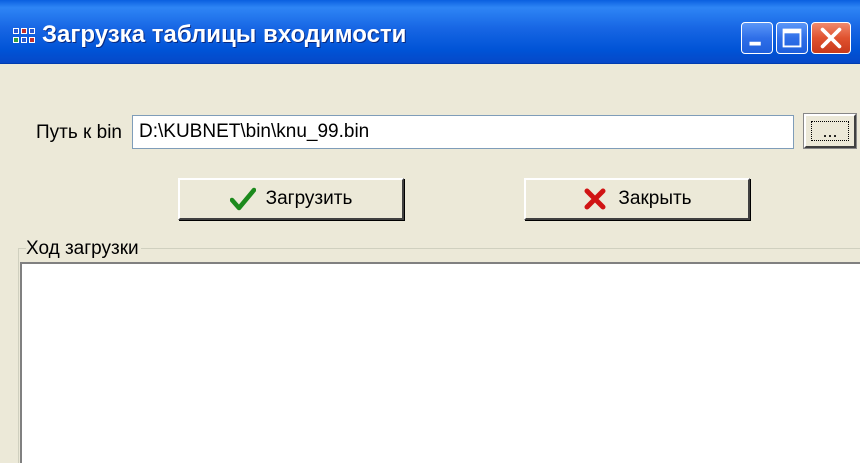 The width and height of the screenshot is (860, 463). What do you see at coordinates (595, 199) in the screenshot?
I see `cross-icon` at bounding box center [595, 199].